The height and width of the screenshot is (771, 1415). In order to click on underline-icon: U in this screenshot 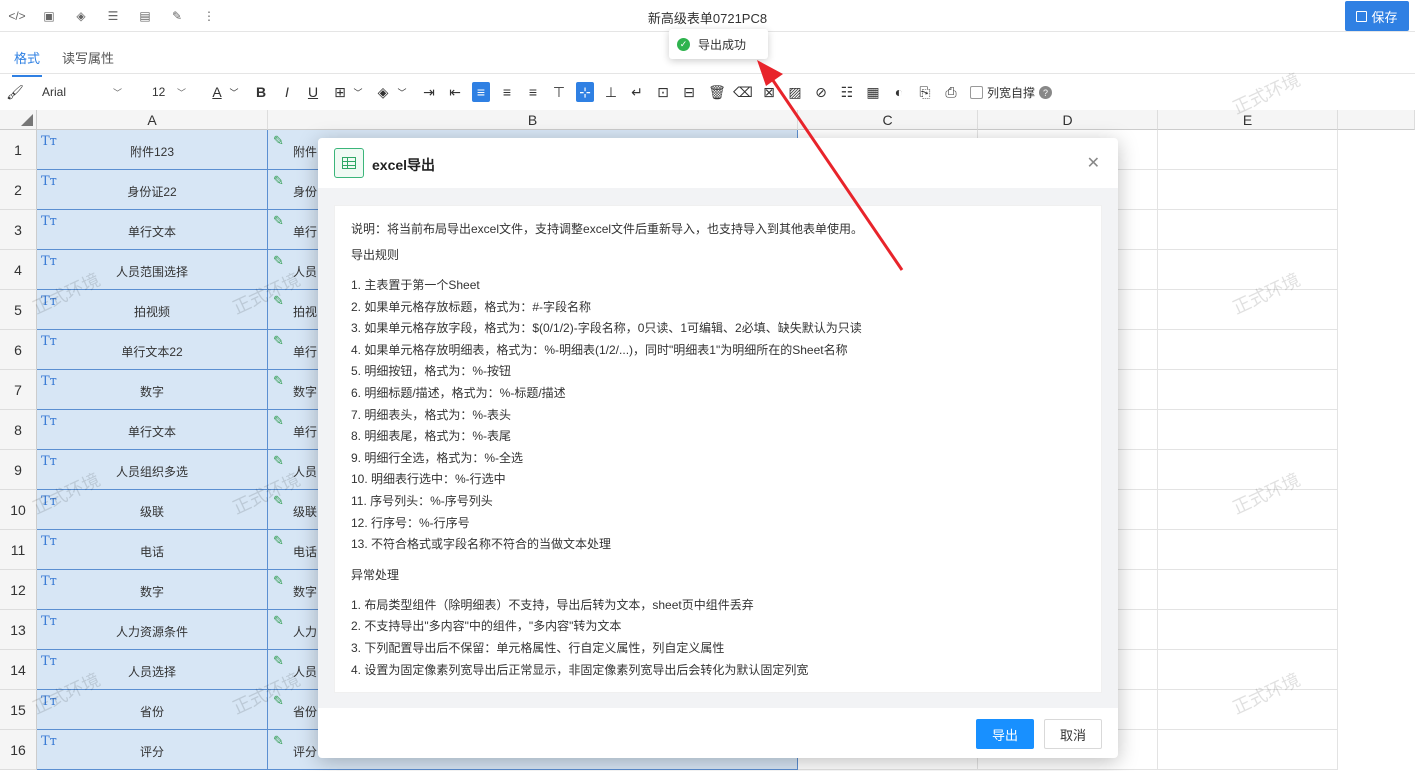, I will do `click(313, 92)`.